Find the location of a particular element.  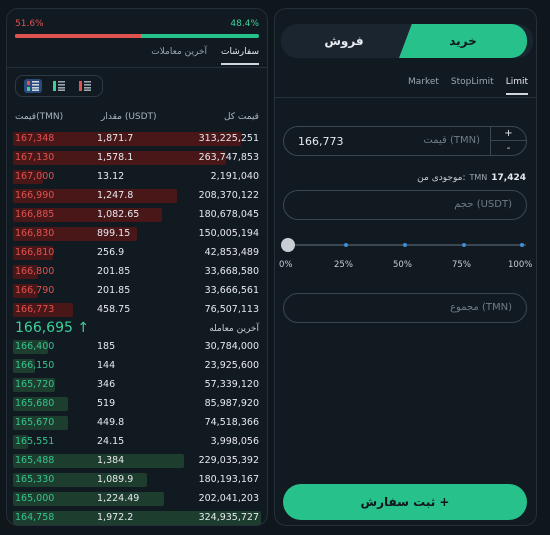

total-cell: 180,678,045 is located at coordinates (228, 214).